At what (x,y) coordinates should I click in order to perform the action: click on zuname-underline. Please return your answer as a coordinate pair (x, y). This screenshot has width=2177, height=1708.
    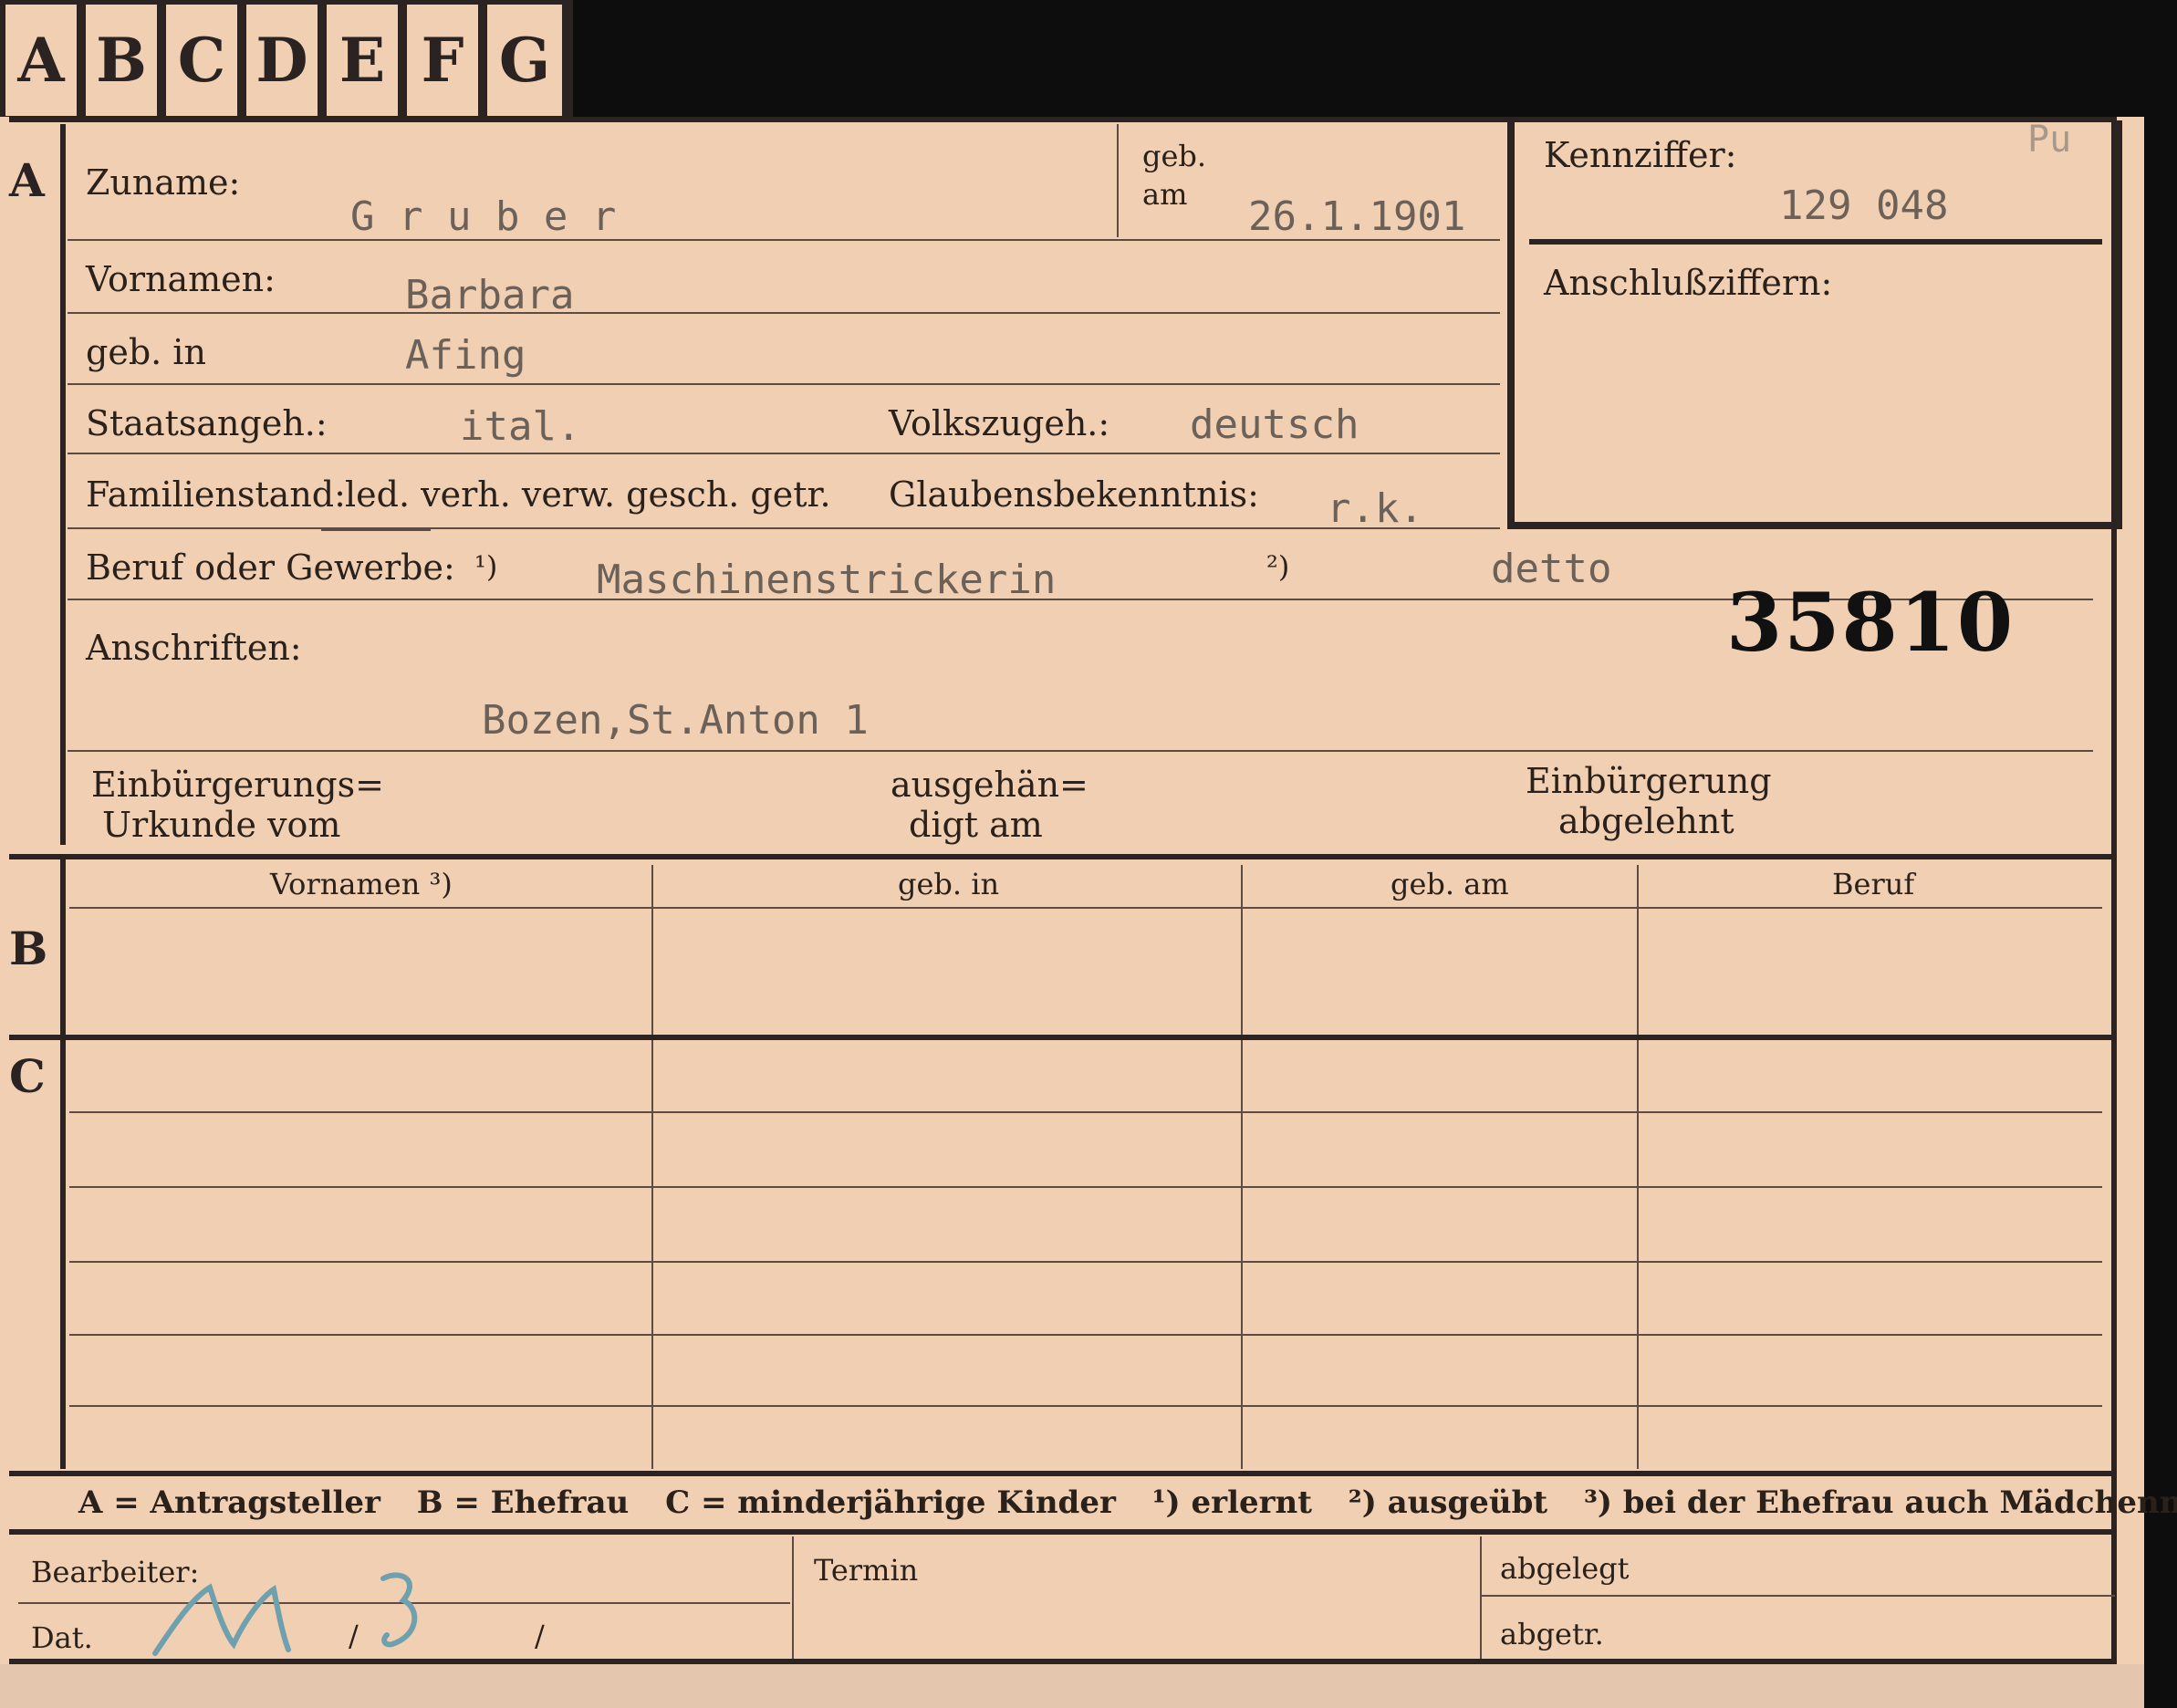
    Looking at the image, I should click on (784, 240).